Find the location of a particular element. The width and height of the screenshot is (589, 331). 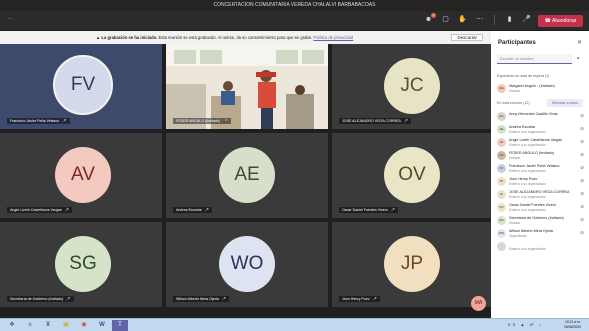

in-meeting-section-label: En esta reunión (12) is located at coordinates (513, 103).